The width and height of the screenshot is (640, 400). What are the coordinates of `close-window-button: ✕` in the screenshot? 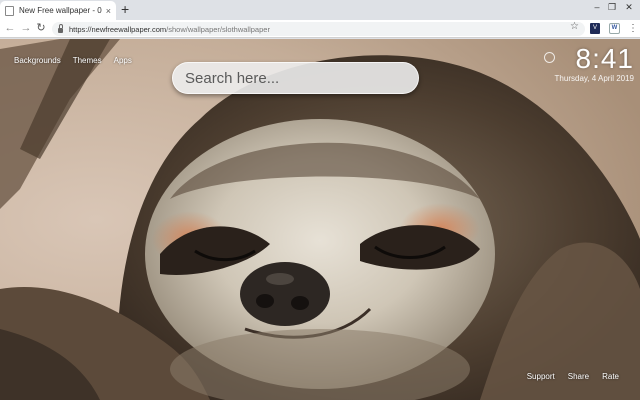 It's located at (629, 7).